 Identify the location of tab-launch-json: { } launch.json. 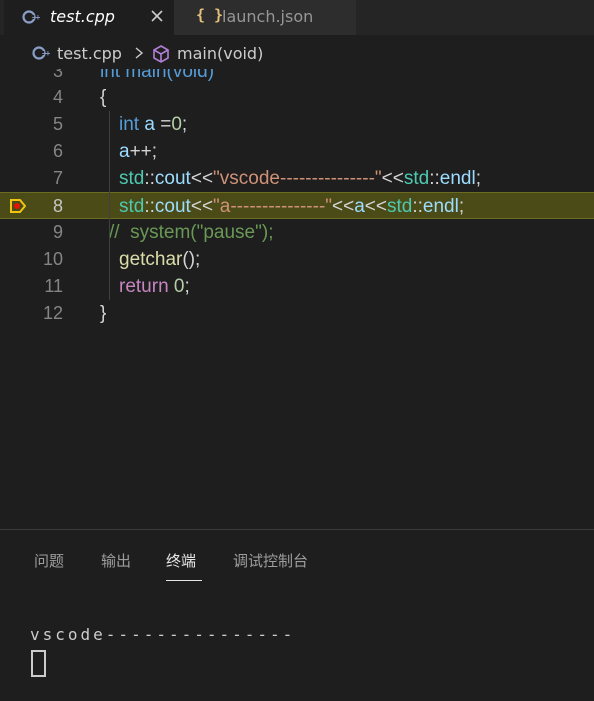
(265, 17).